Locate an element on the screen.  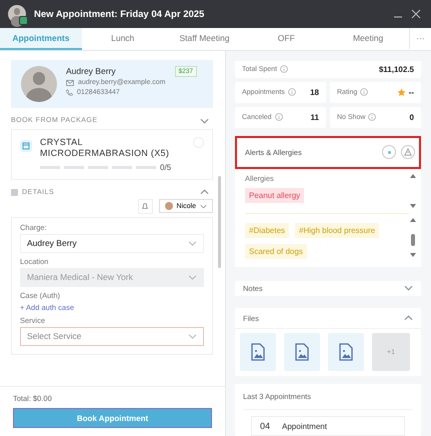
tab: Appointments is located at coordinates (41, 39).